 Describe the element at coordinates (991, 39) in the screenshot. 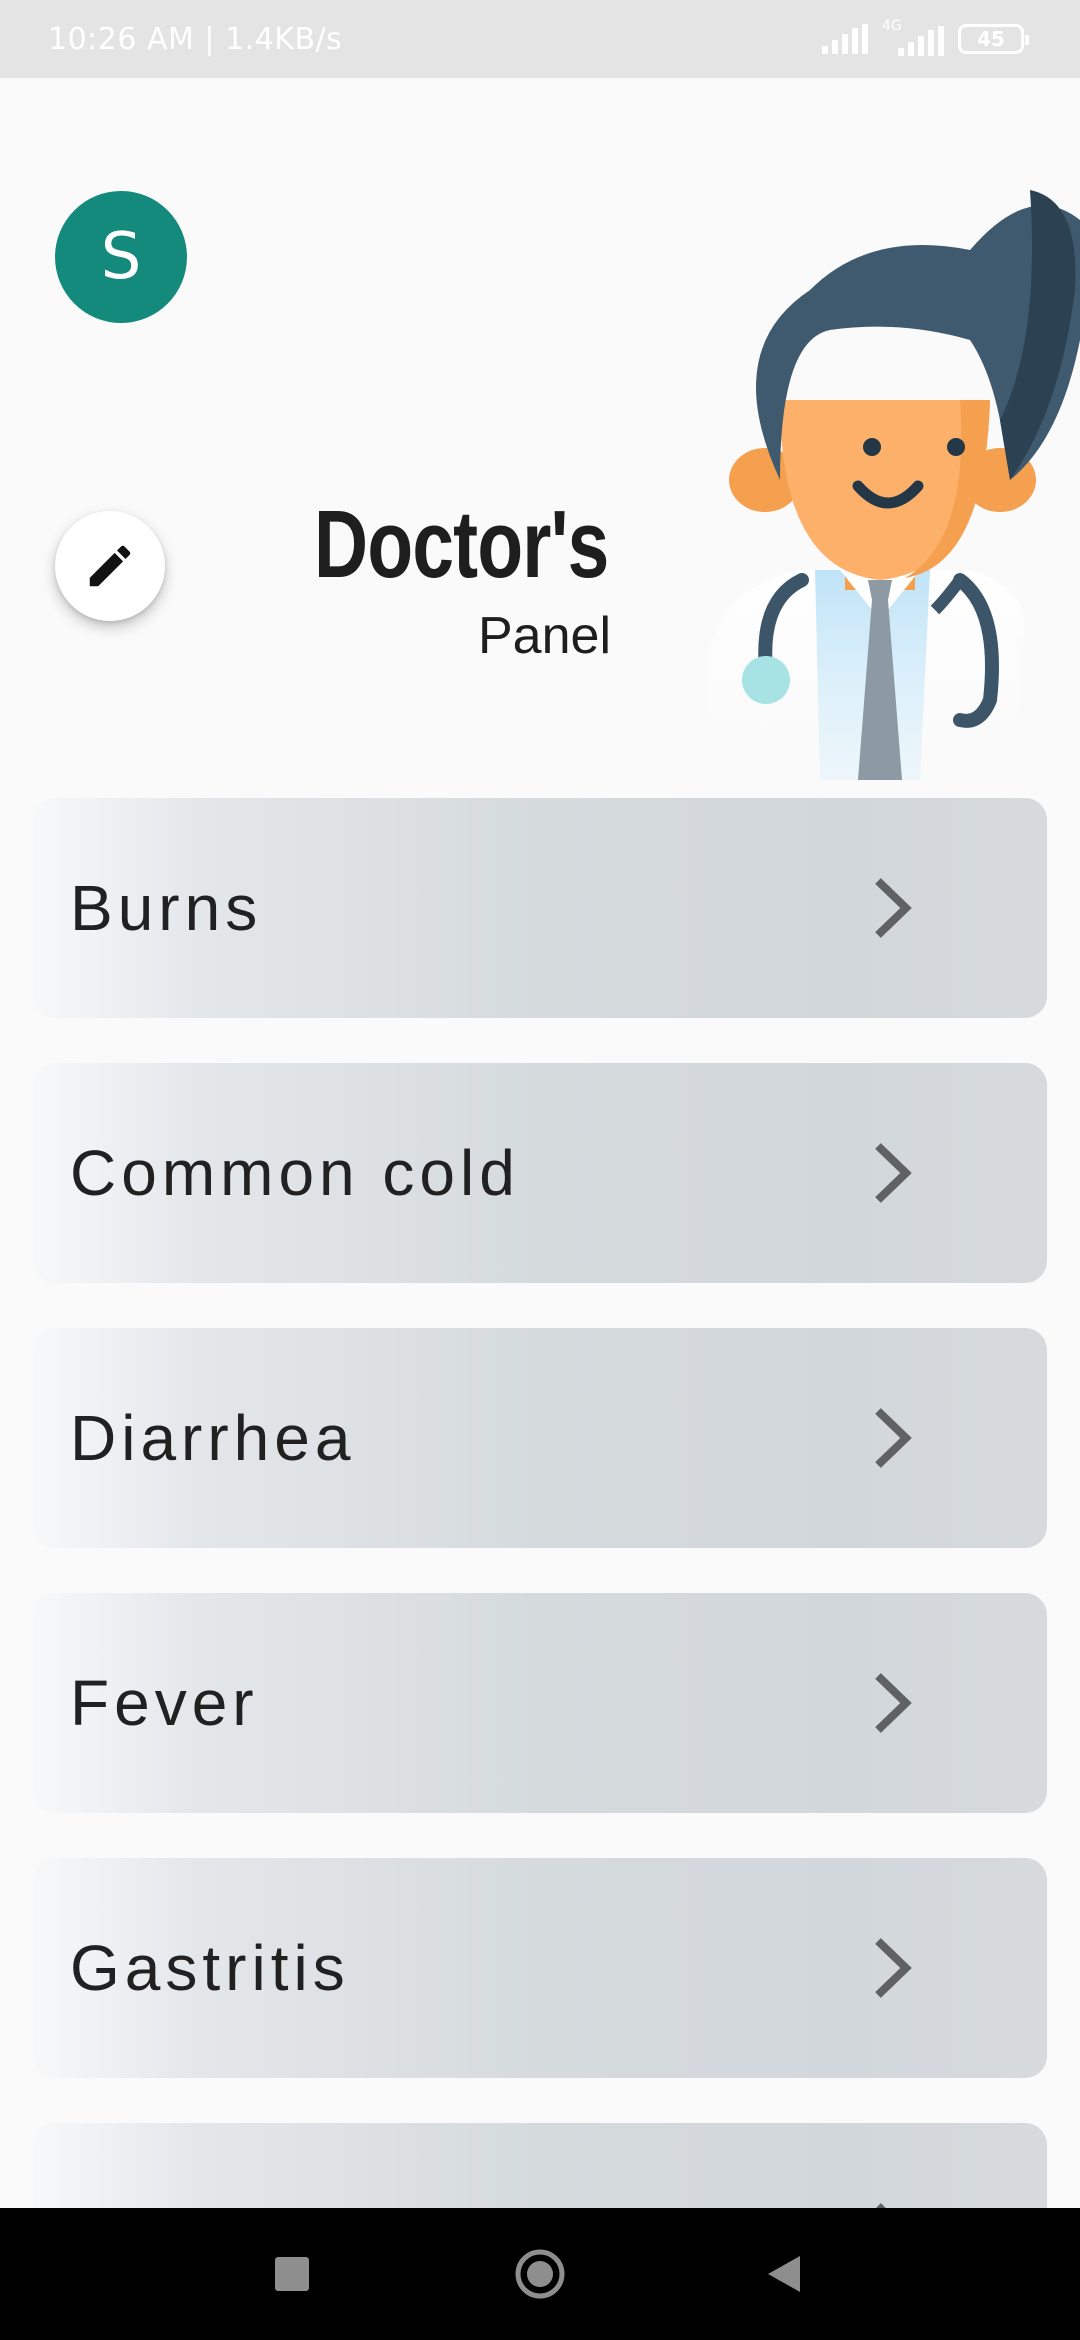

I see `battery-level: 45` at that location.